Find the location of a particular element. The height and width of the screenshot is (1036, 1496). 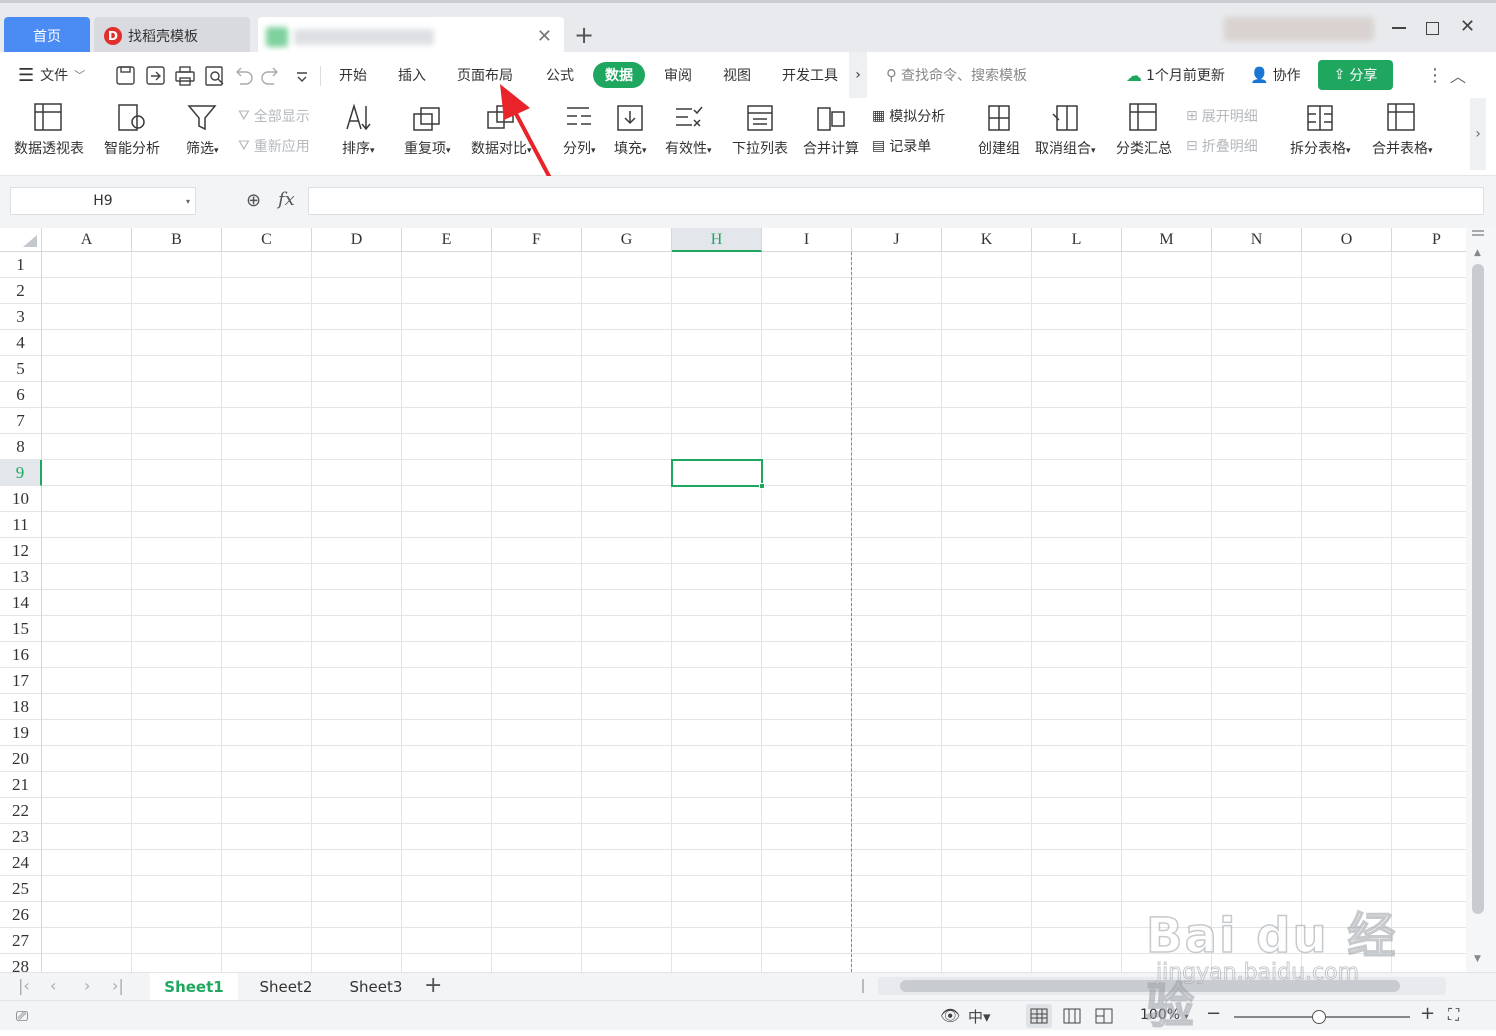

name-box-dropdown-icon: ▾ is located at coordinates (188, 201).